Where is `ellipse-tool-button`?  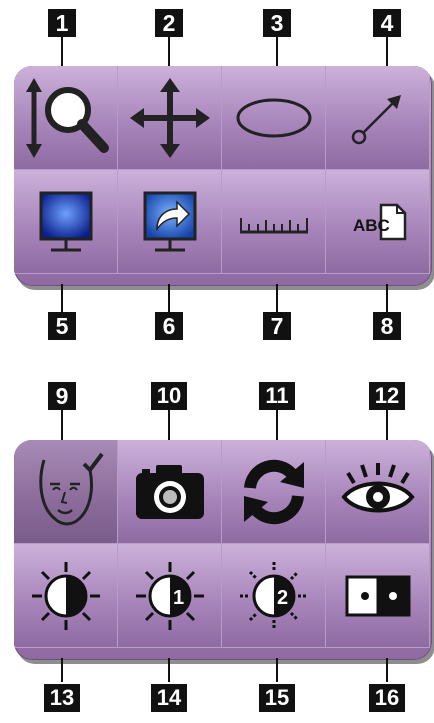 ellipse-tool-button is located at coordinates (274, 118).